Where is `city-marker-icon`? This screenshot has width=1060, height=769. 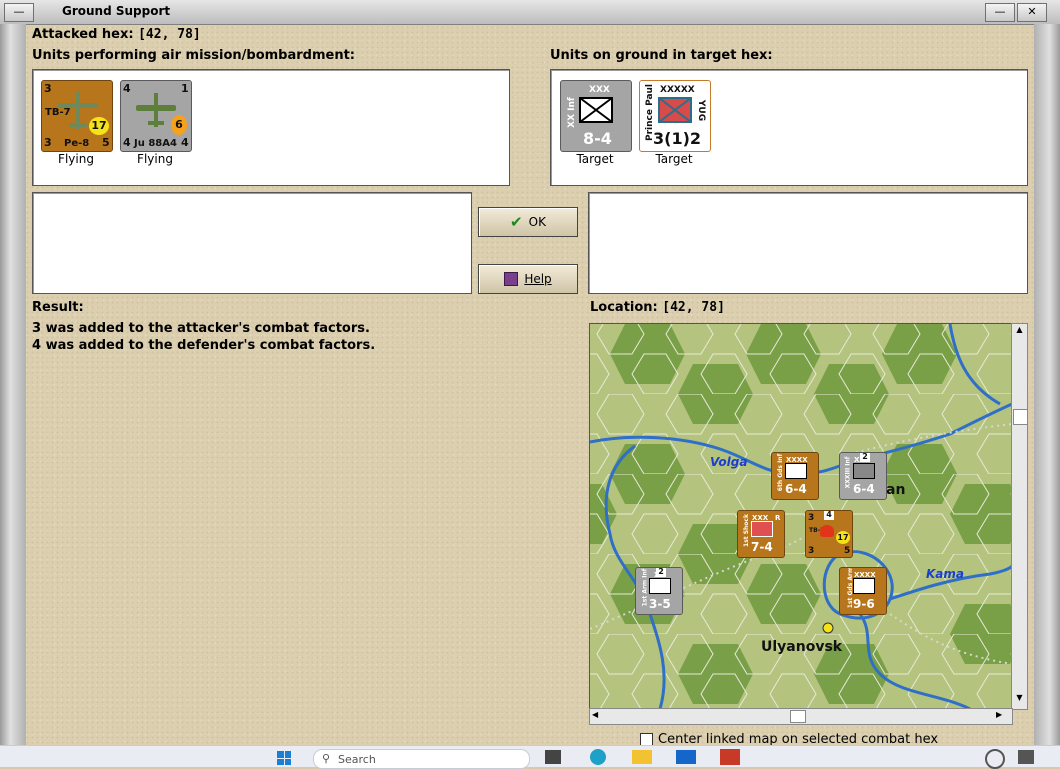 city-marker-icon is located at coordinates (828, 628).